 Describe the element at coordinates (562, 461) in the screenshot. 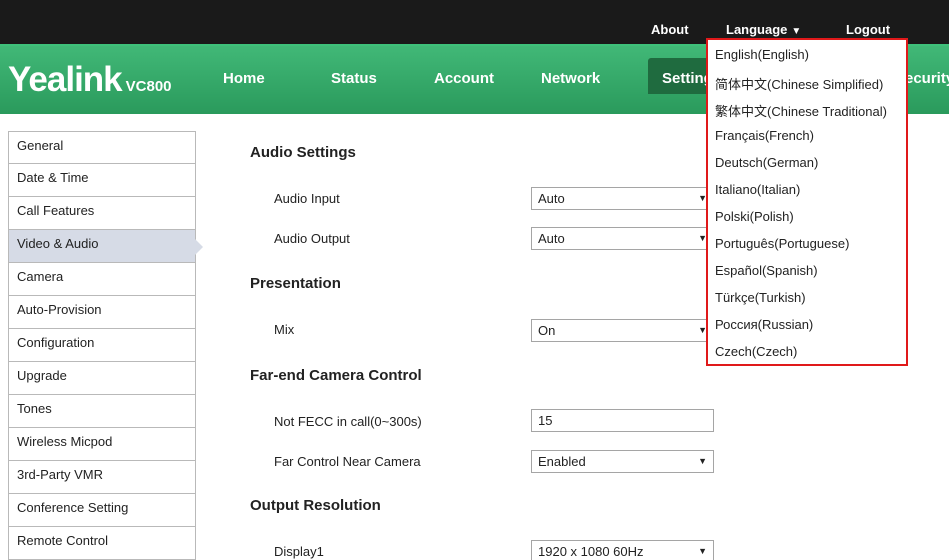

I see `far-control-value: Enabled` at that location.